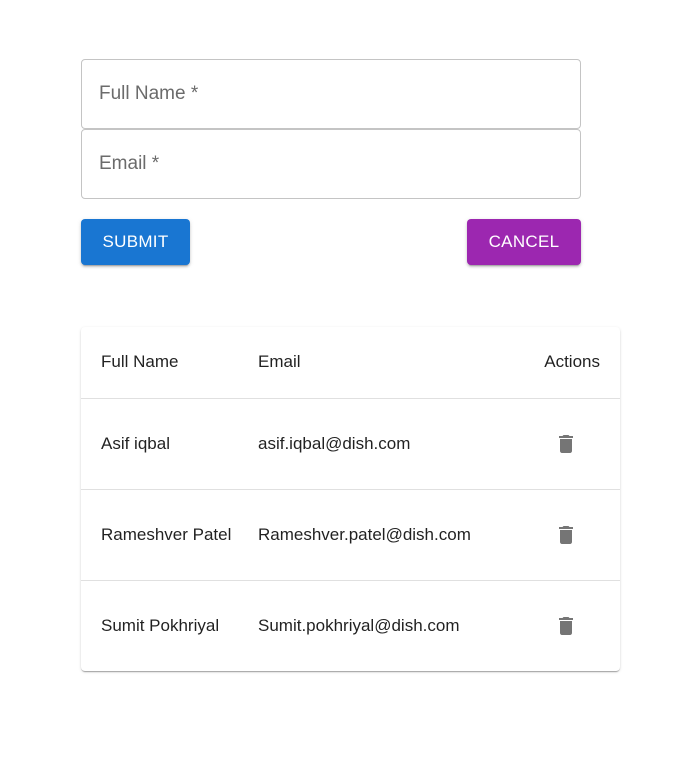  What do you see at coordinates (166, 534) in the screenshot?
I see `row-full-name: Rameshver Patel` at bounding box center [166, 534].